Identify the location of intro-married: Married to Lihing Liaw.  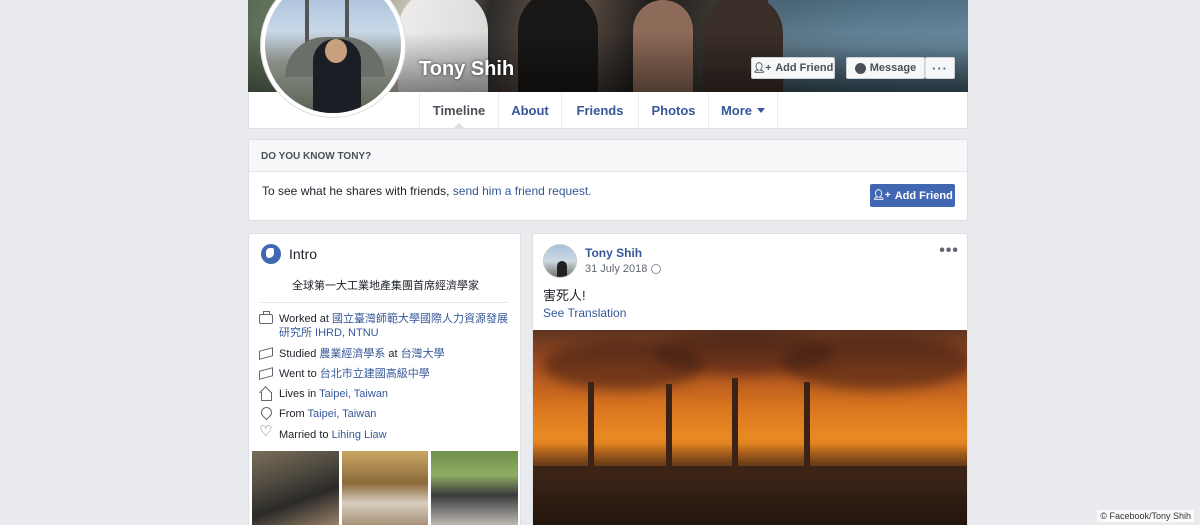
(384, 433).